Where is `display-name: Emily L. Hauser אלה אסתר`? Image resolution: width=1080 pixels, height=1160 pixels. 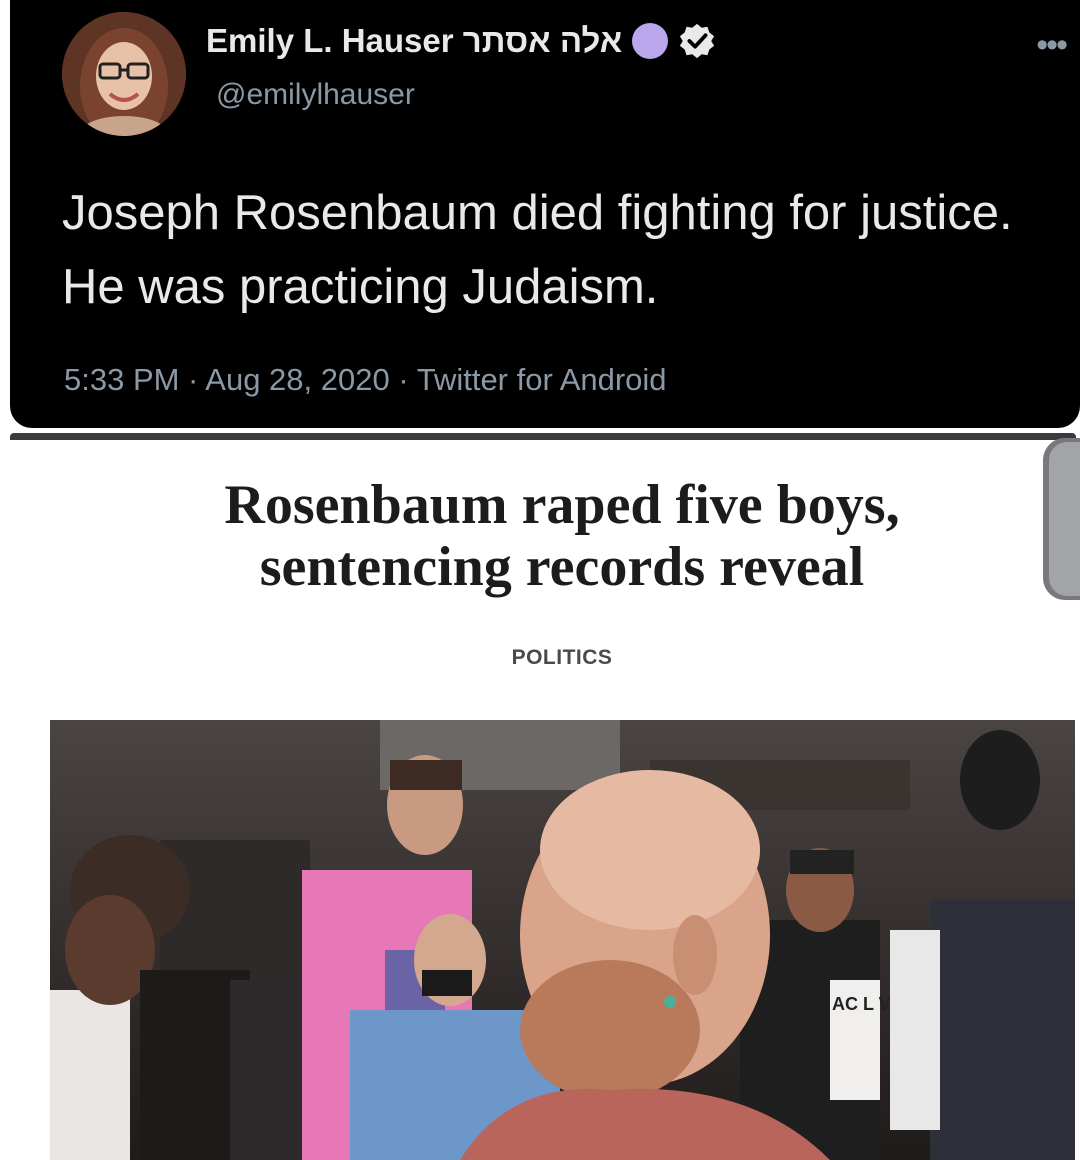
display-name: Emily L. Hauser אלה אסתר is located at coordinates (461, 41).